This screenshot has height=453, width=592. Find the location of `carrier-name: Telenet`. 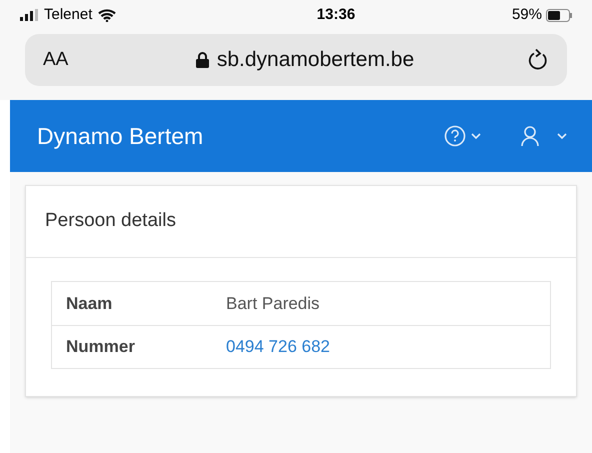

carrier-name: Telenet is located at coordinates (68, 14).